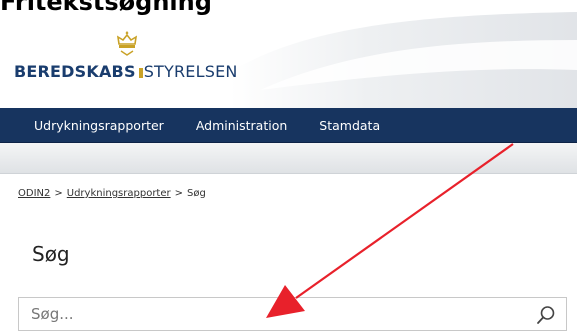 The height and width of the screenshot is (334, 577). Describe the element at coordinates (34, 193) in the screenshot. I see `breadcrumb-link-odin2: ODIN2` at that location.